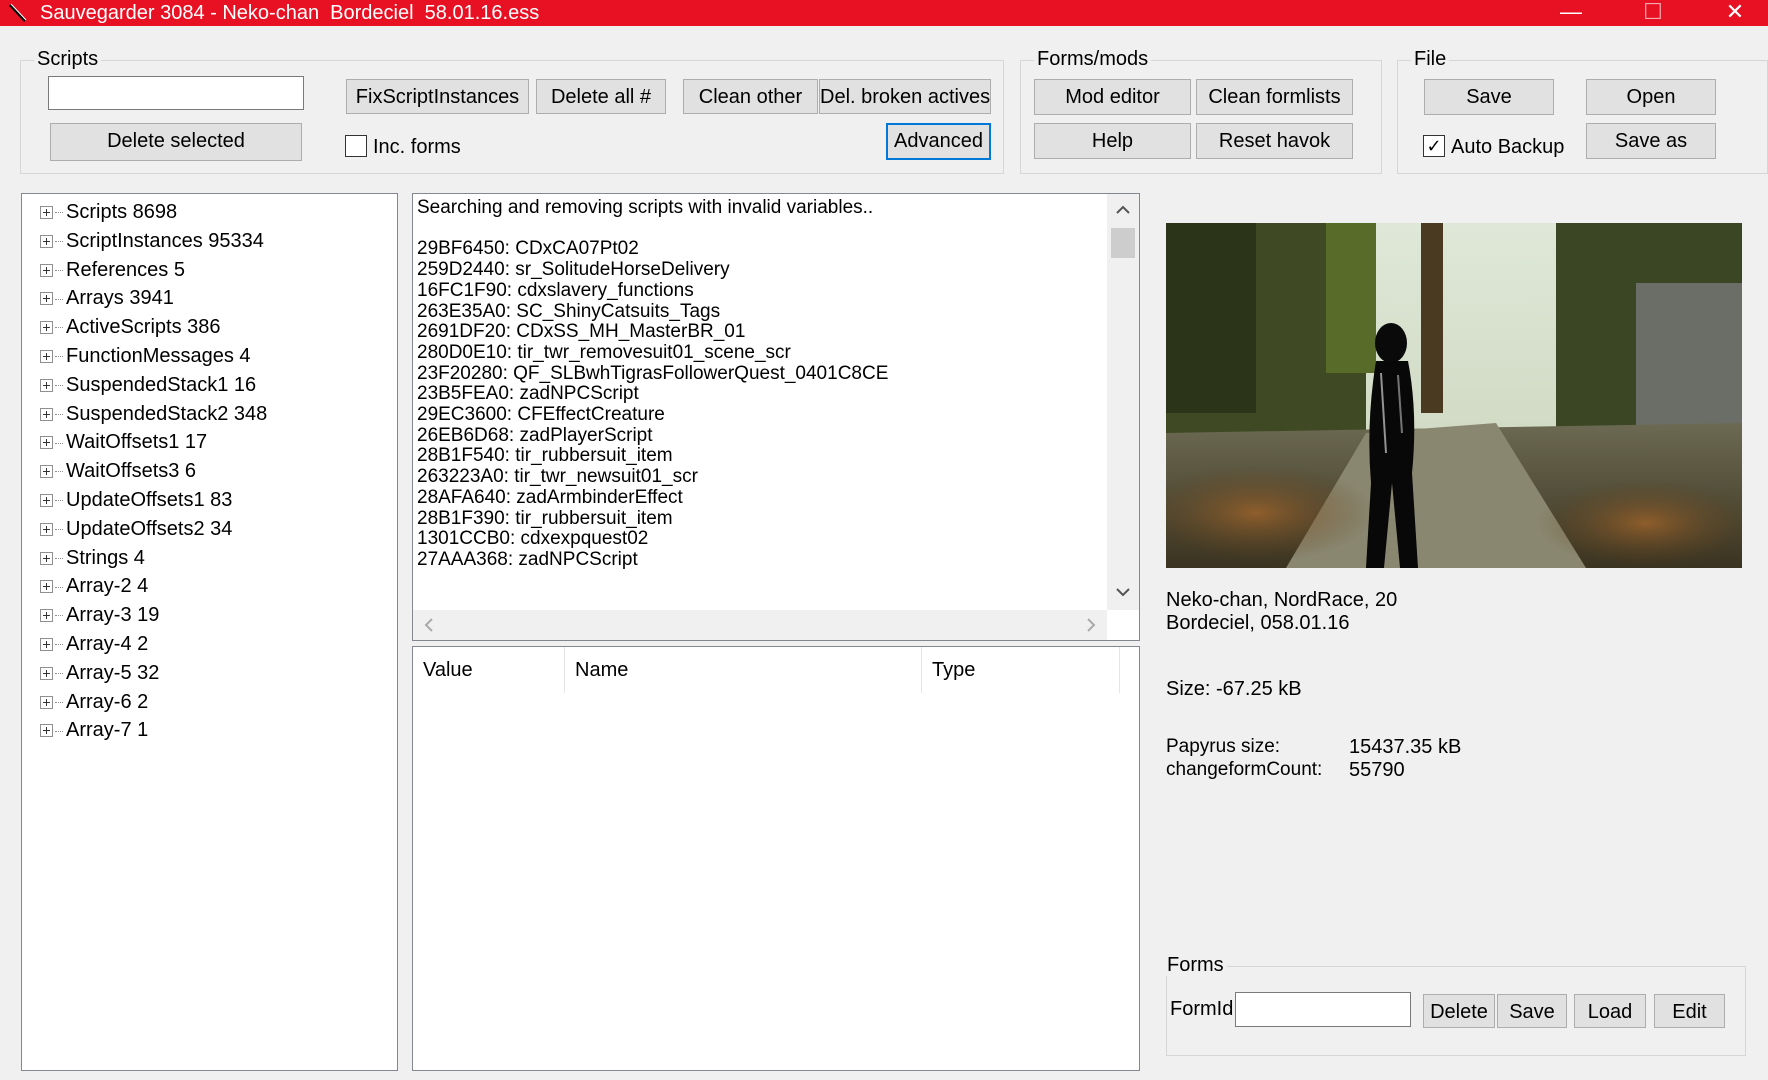 Image resolution: width=1768 pixels, height=1080 pixels. I want to click on save-form-button: Save, so click(1532, 1011).